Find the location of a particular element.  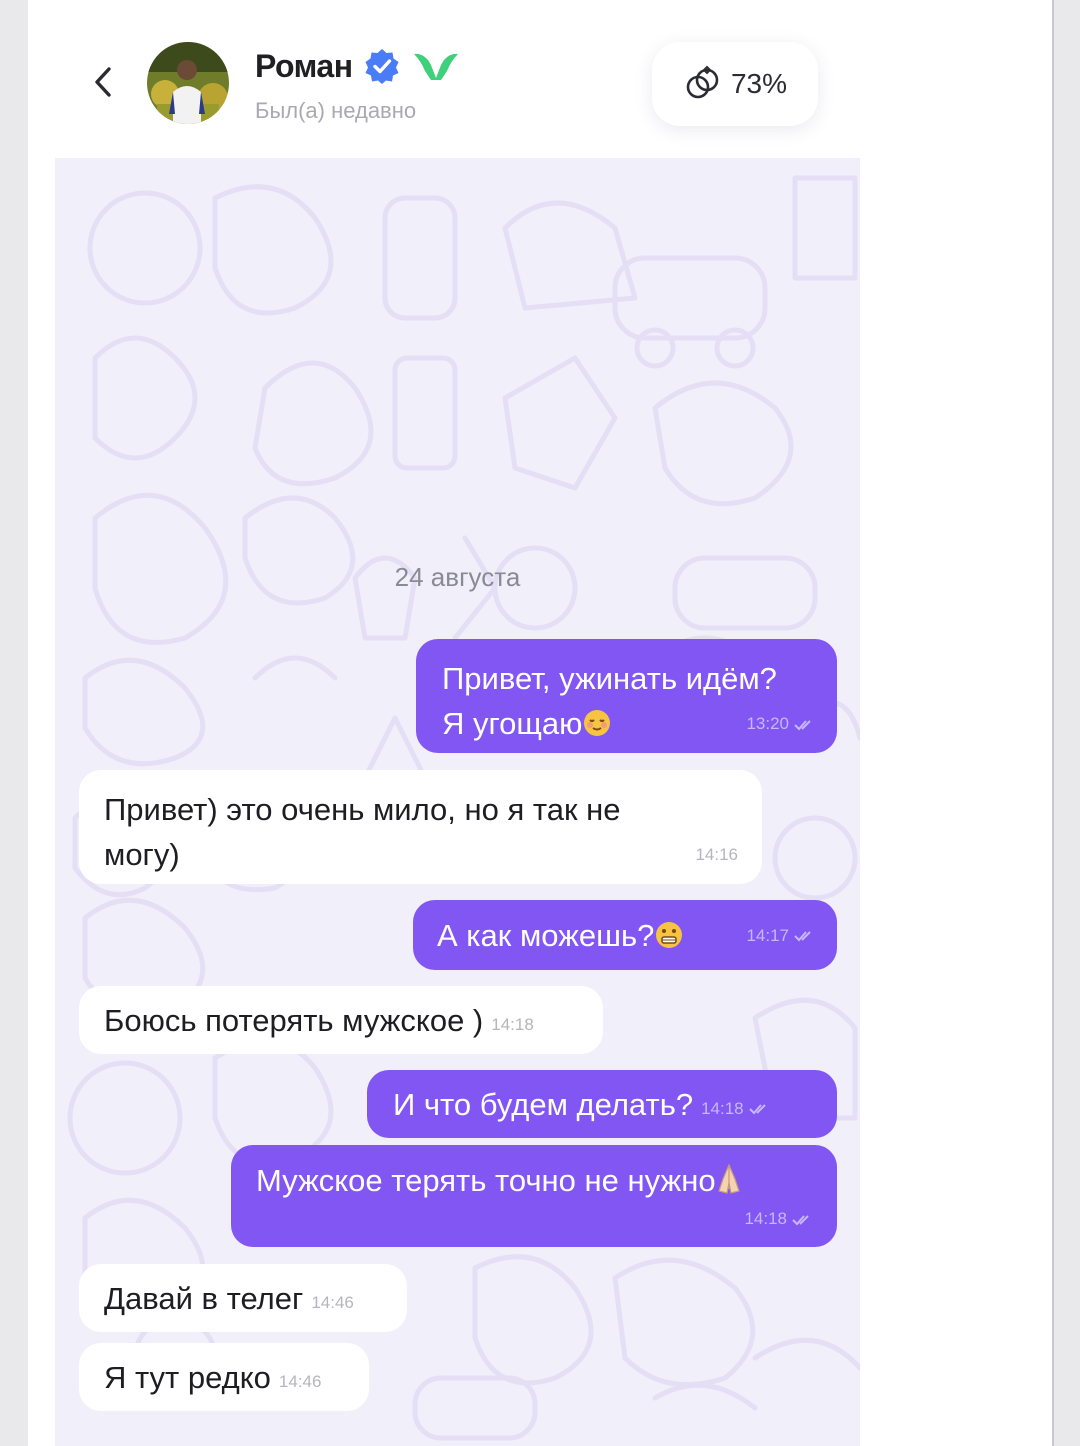

contact-name-row: Роман is located at coordinates (358, 66).